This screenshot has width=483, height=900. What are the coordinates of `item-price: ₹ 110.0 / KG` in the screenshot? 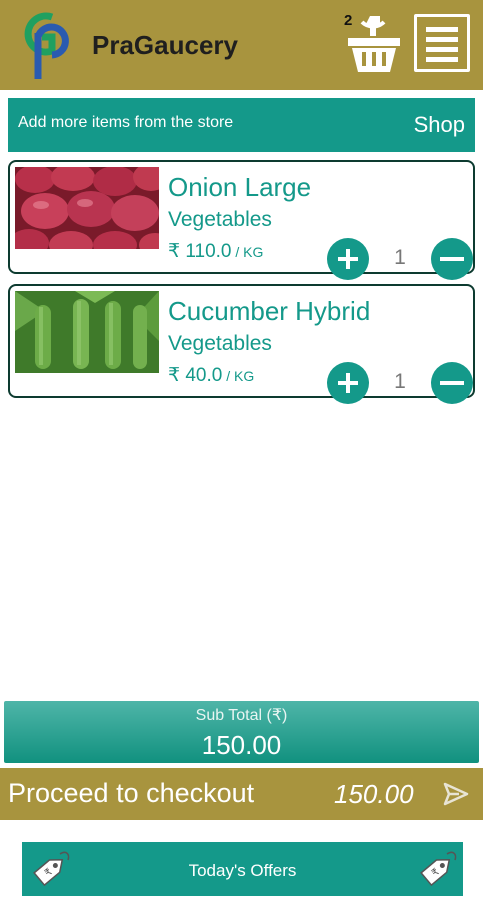 It's located at (215, 251).